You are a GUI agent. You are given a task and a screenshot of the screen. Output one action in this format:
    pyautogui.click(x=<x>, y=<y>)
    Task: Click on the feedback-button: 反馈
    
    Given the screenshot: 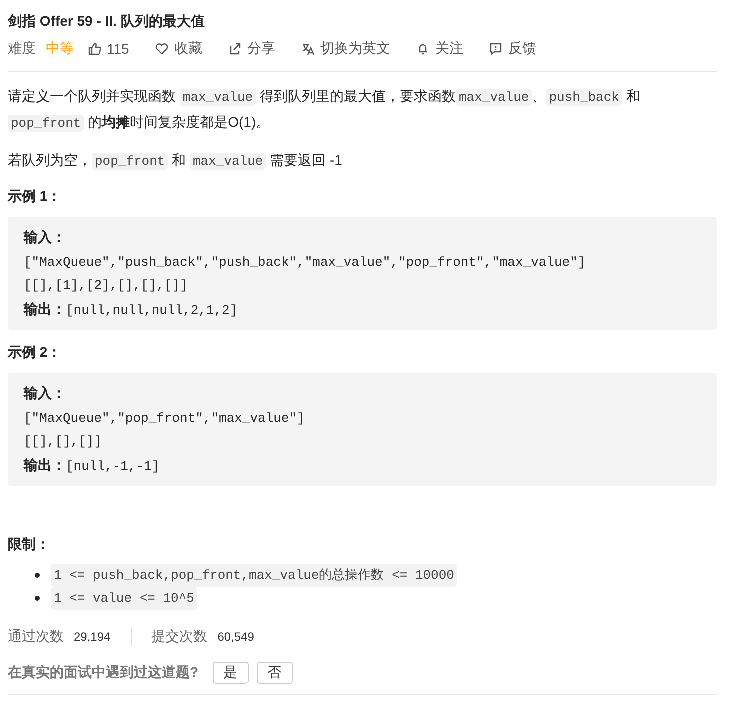 What is the action you would take?
    pyautogui.click(x=512, y=49)
    